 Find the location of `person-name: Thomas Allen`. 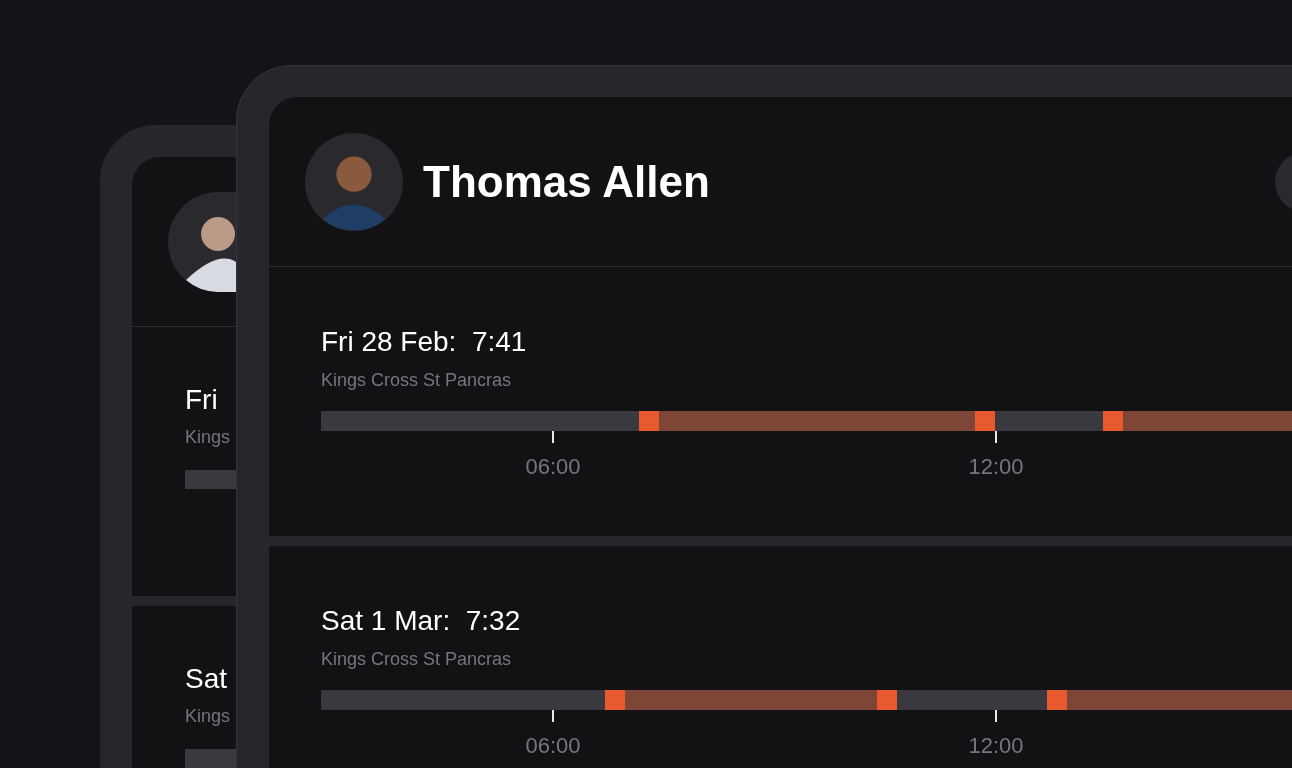

person-name: Thomas Allen is located at coordinates (566, 181).